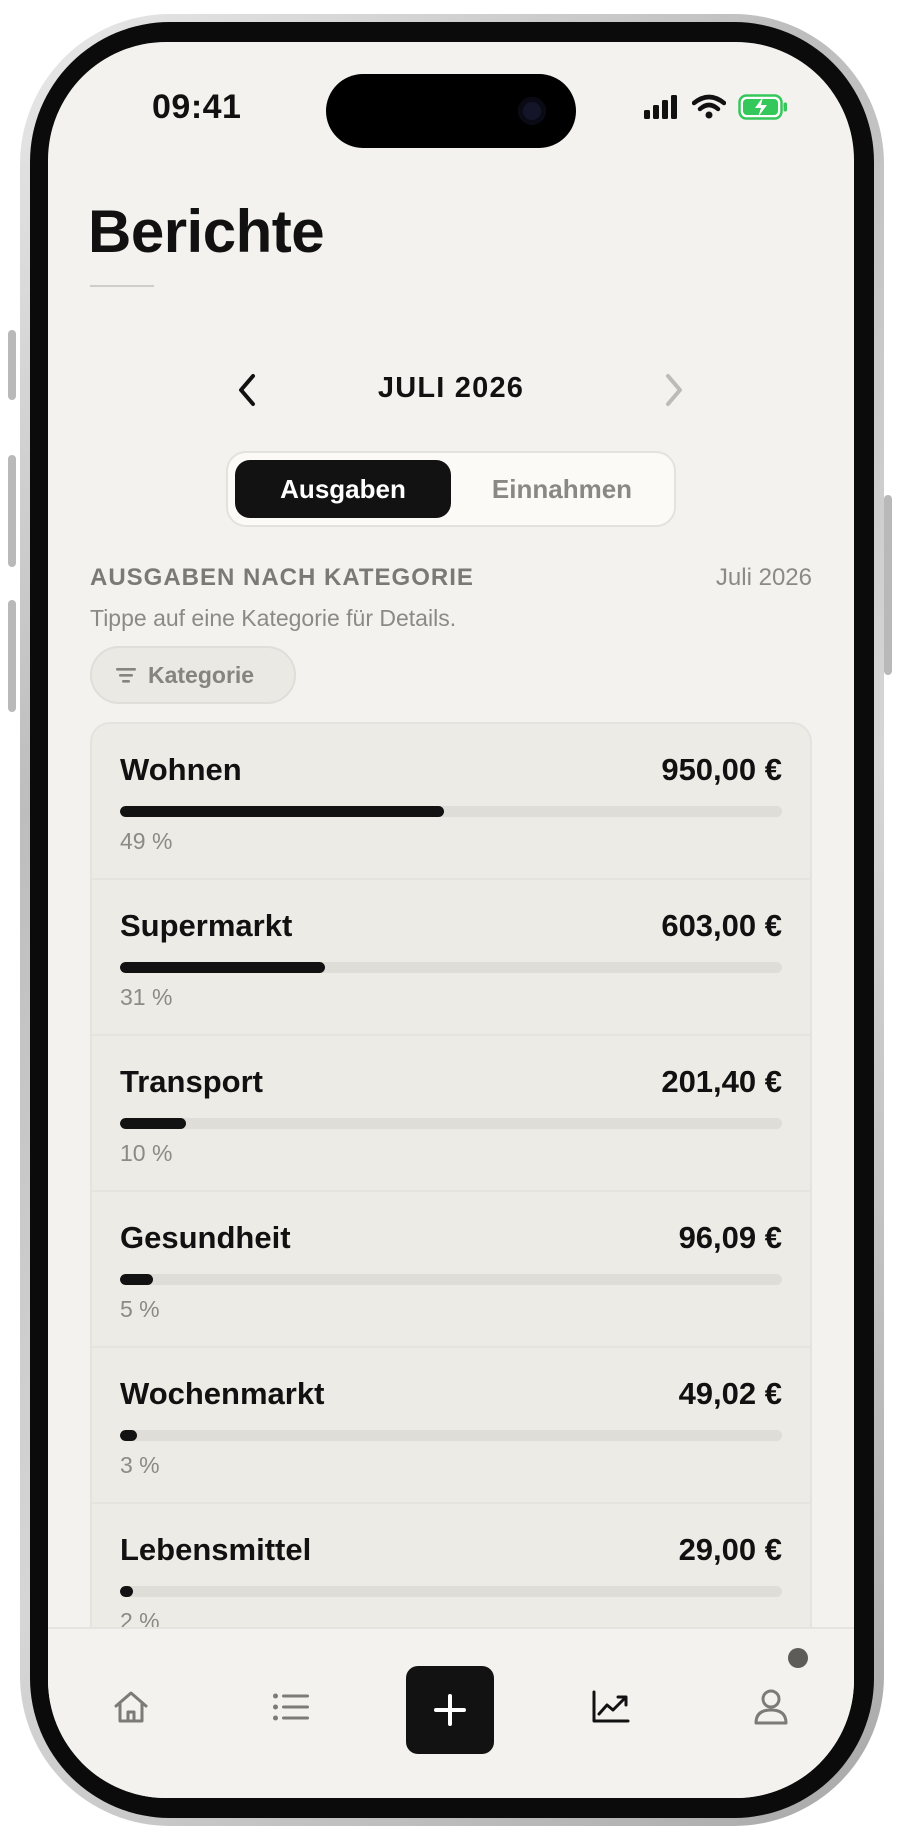 Image resolution: width=900 pixels, height=1840 pixels. I want to click on category-amount: 603,00 €, so click(721, 925).